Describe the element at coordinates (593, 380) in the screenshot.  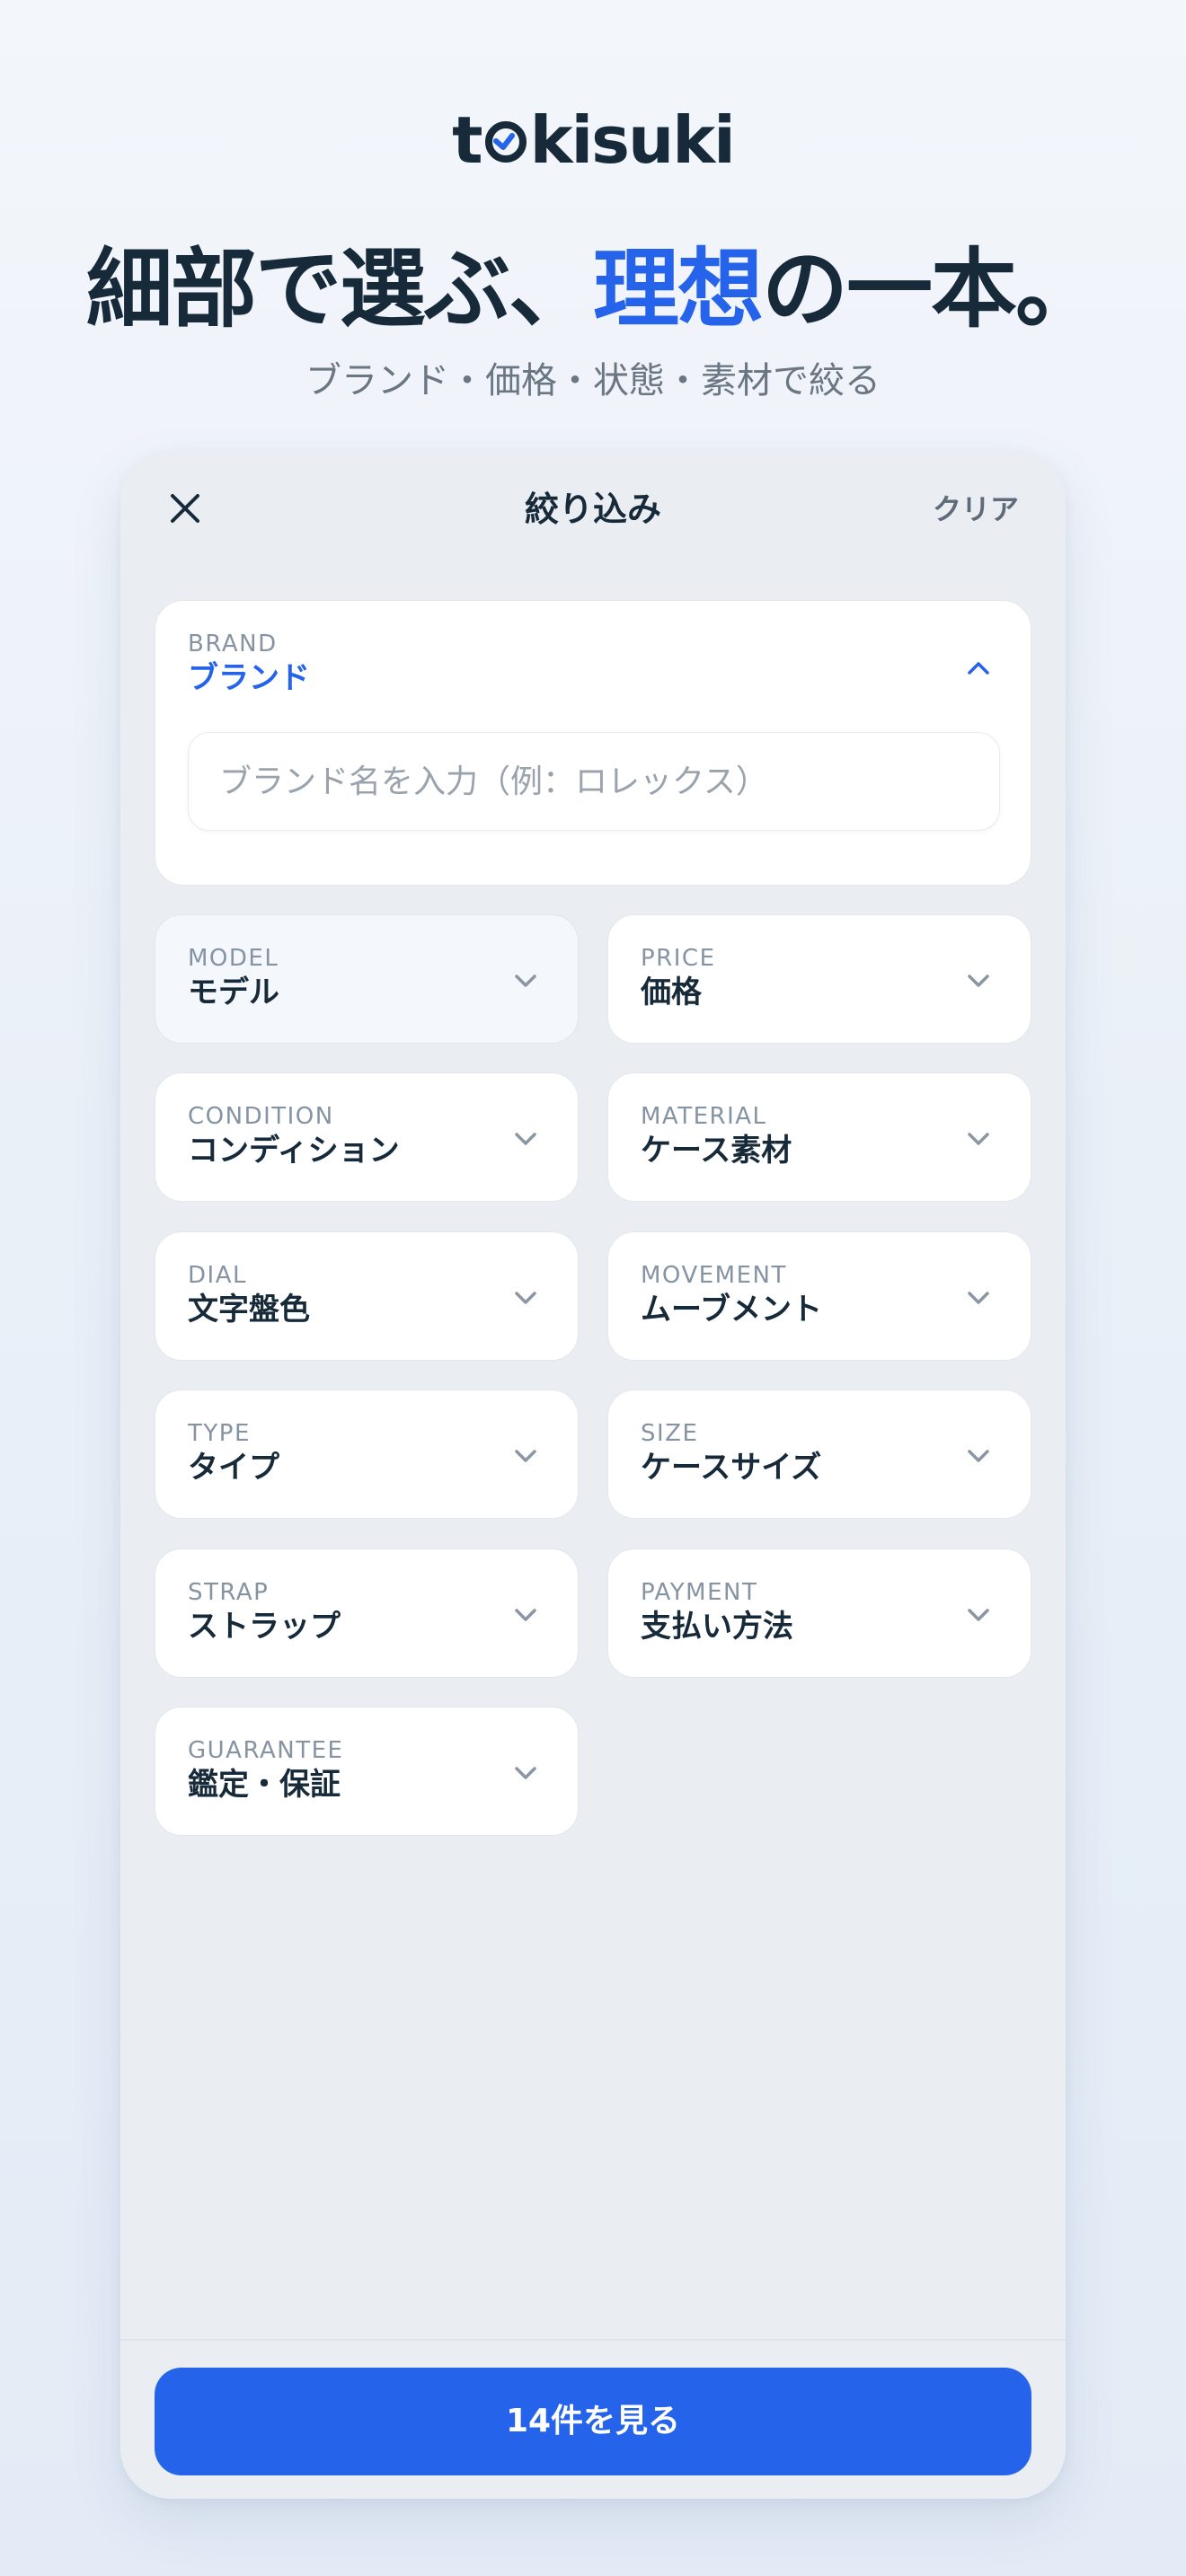
I see `hero-subtitle: ブランド・価格・状態・素材で絞る` at that location.